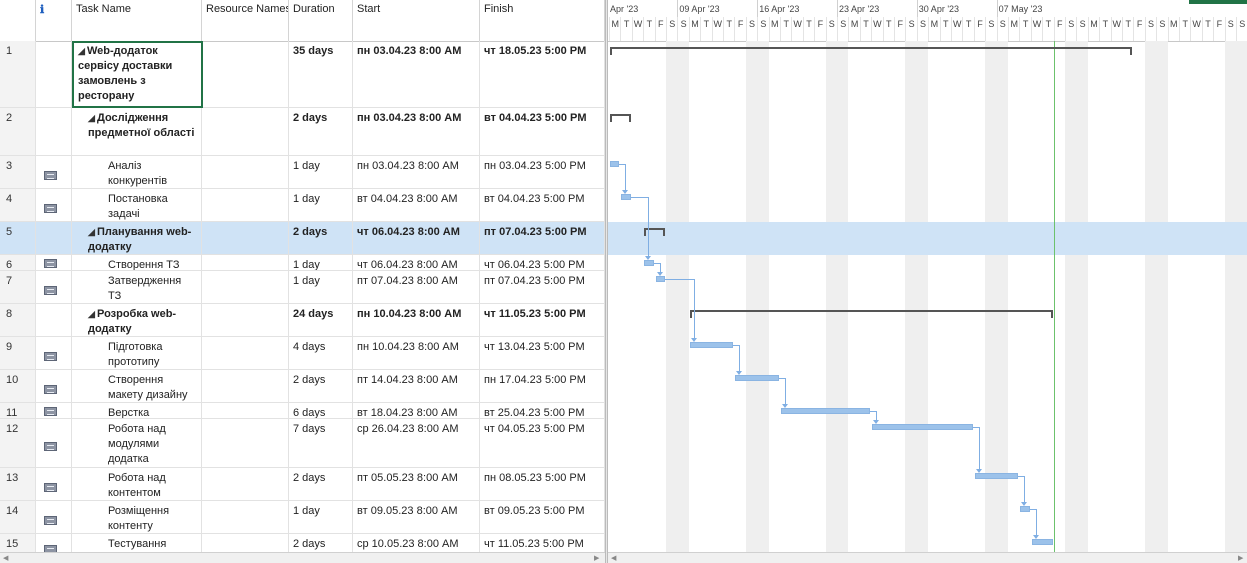  Describe the element at coordinates (137, 131) in the screenshot. I see `task-name-cell: ◢ Дослідження предметної області` at that location.